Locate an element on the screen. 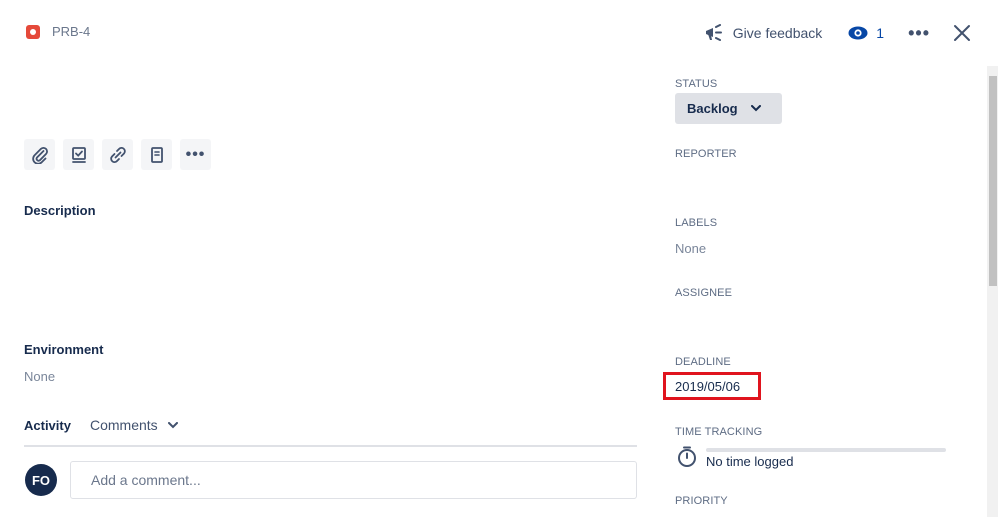 The height and width of the screenshot is (517, 998). avatar: FO is located at coordinates (41, 480).